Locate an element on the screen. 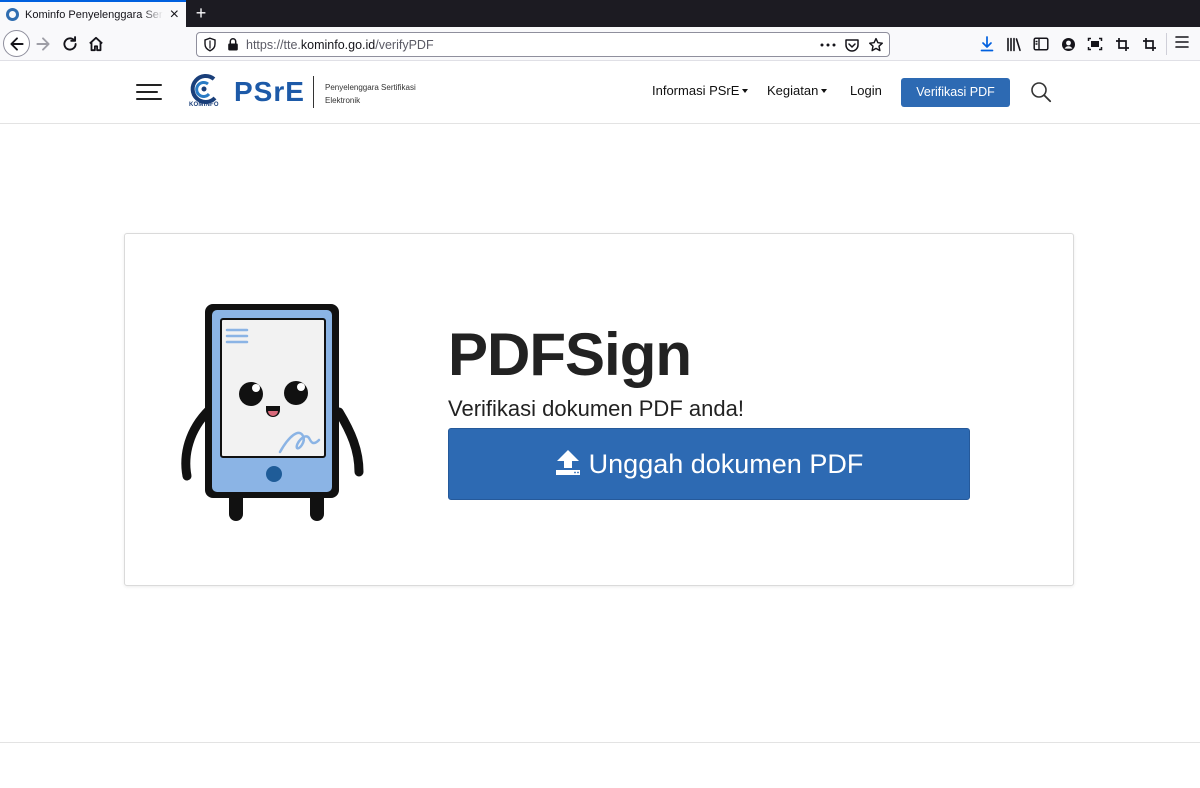 The image size is (1200, 788). menu-icon is located at coordinates (1182, 42).